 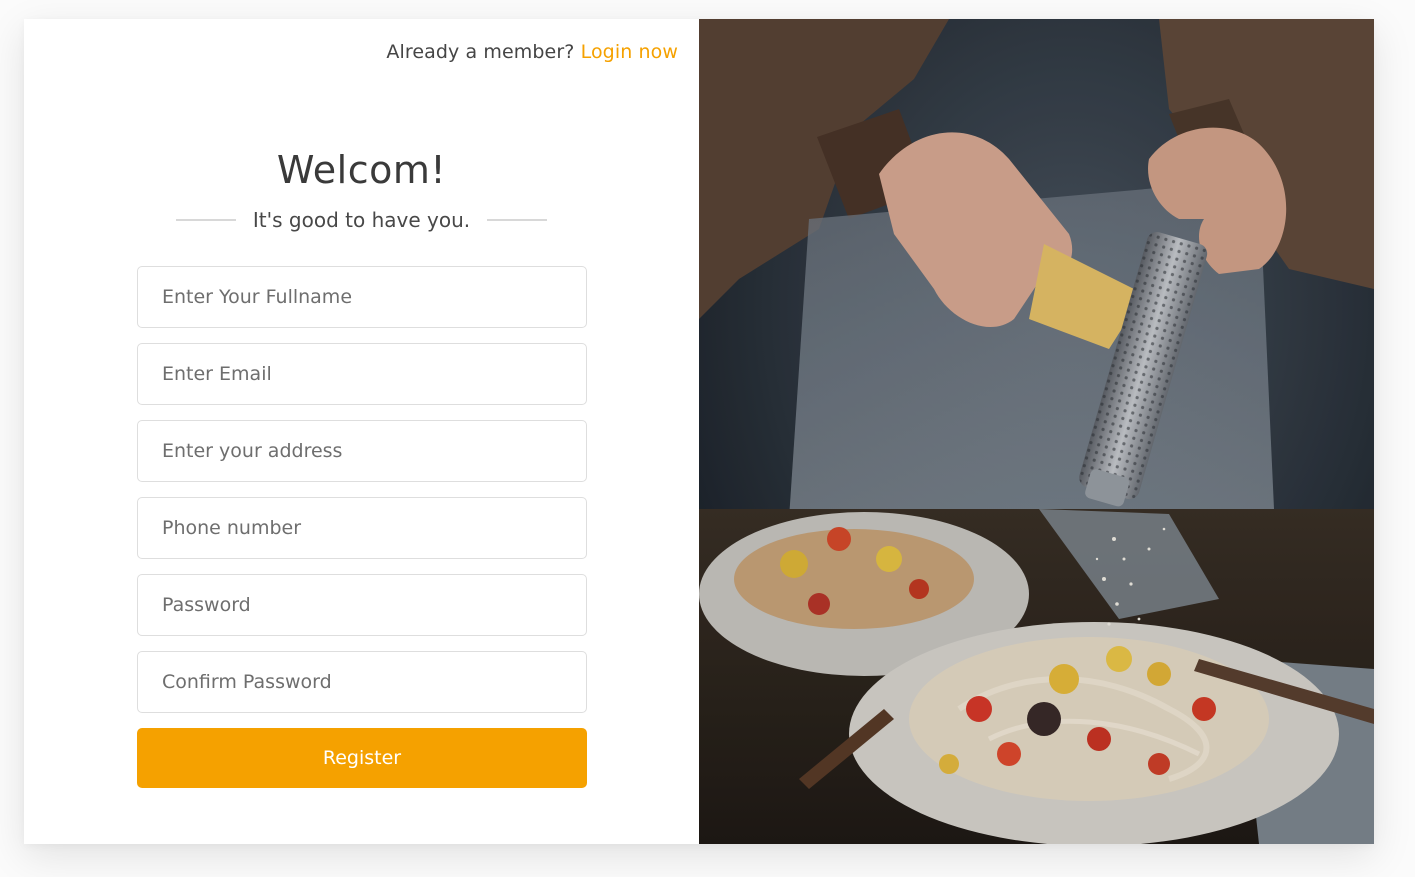 What do you see at coordinates (362, 682) in the screenshot?
I see `confirm-password-input` at bounding box center [362, 682].